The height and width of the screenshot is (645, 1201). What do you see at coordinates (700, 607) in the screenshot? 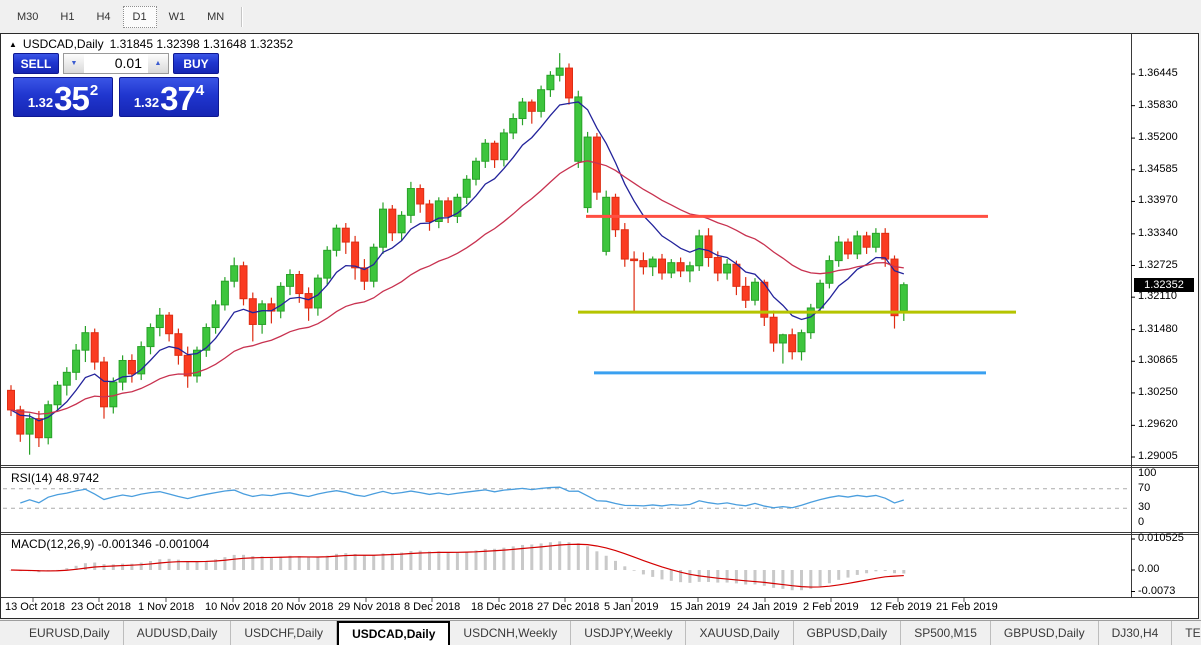
I see `date-axis-label: 15 Jan 2019` at bounding box center [700, 607].